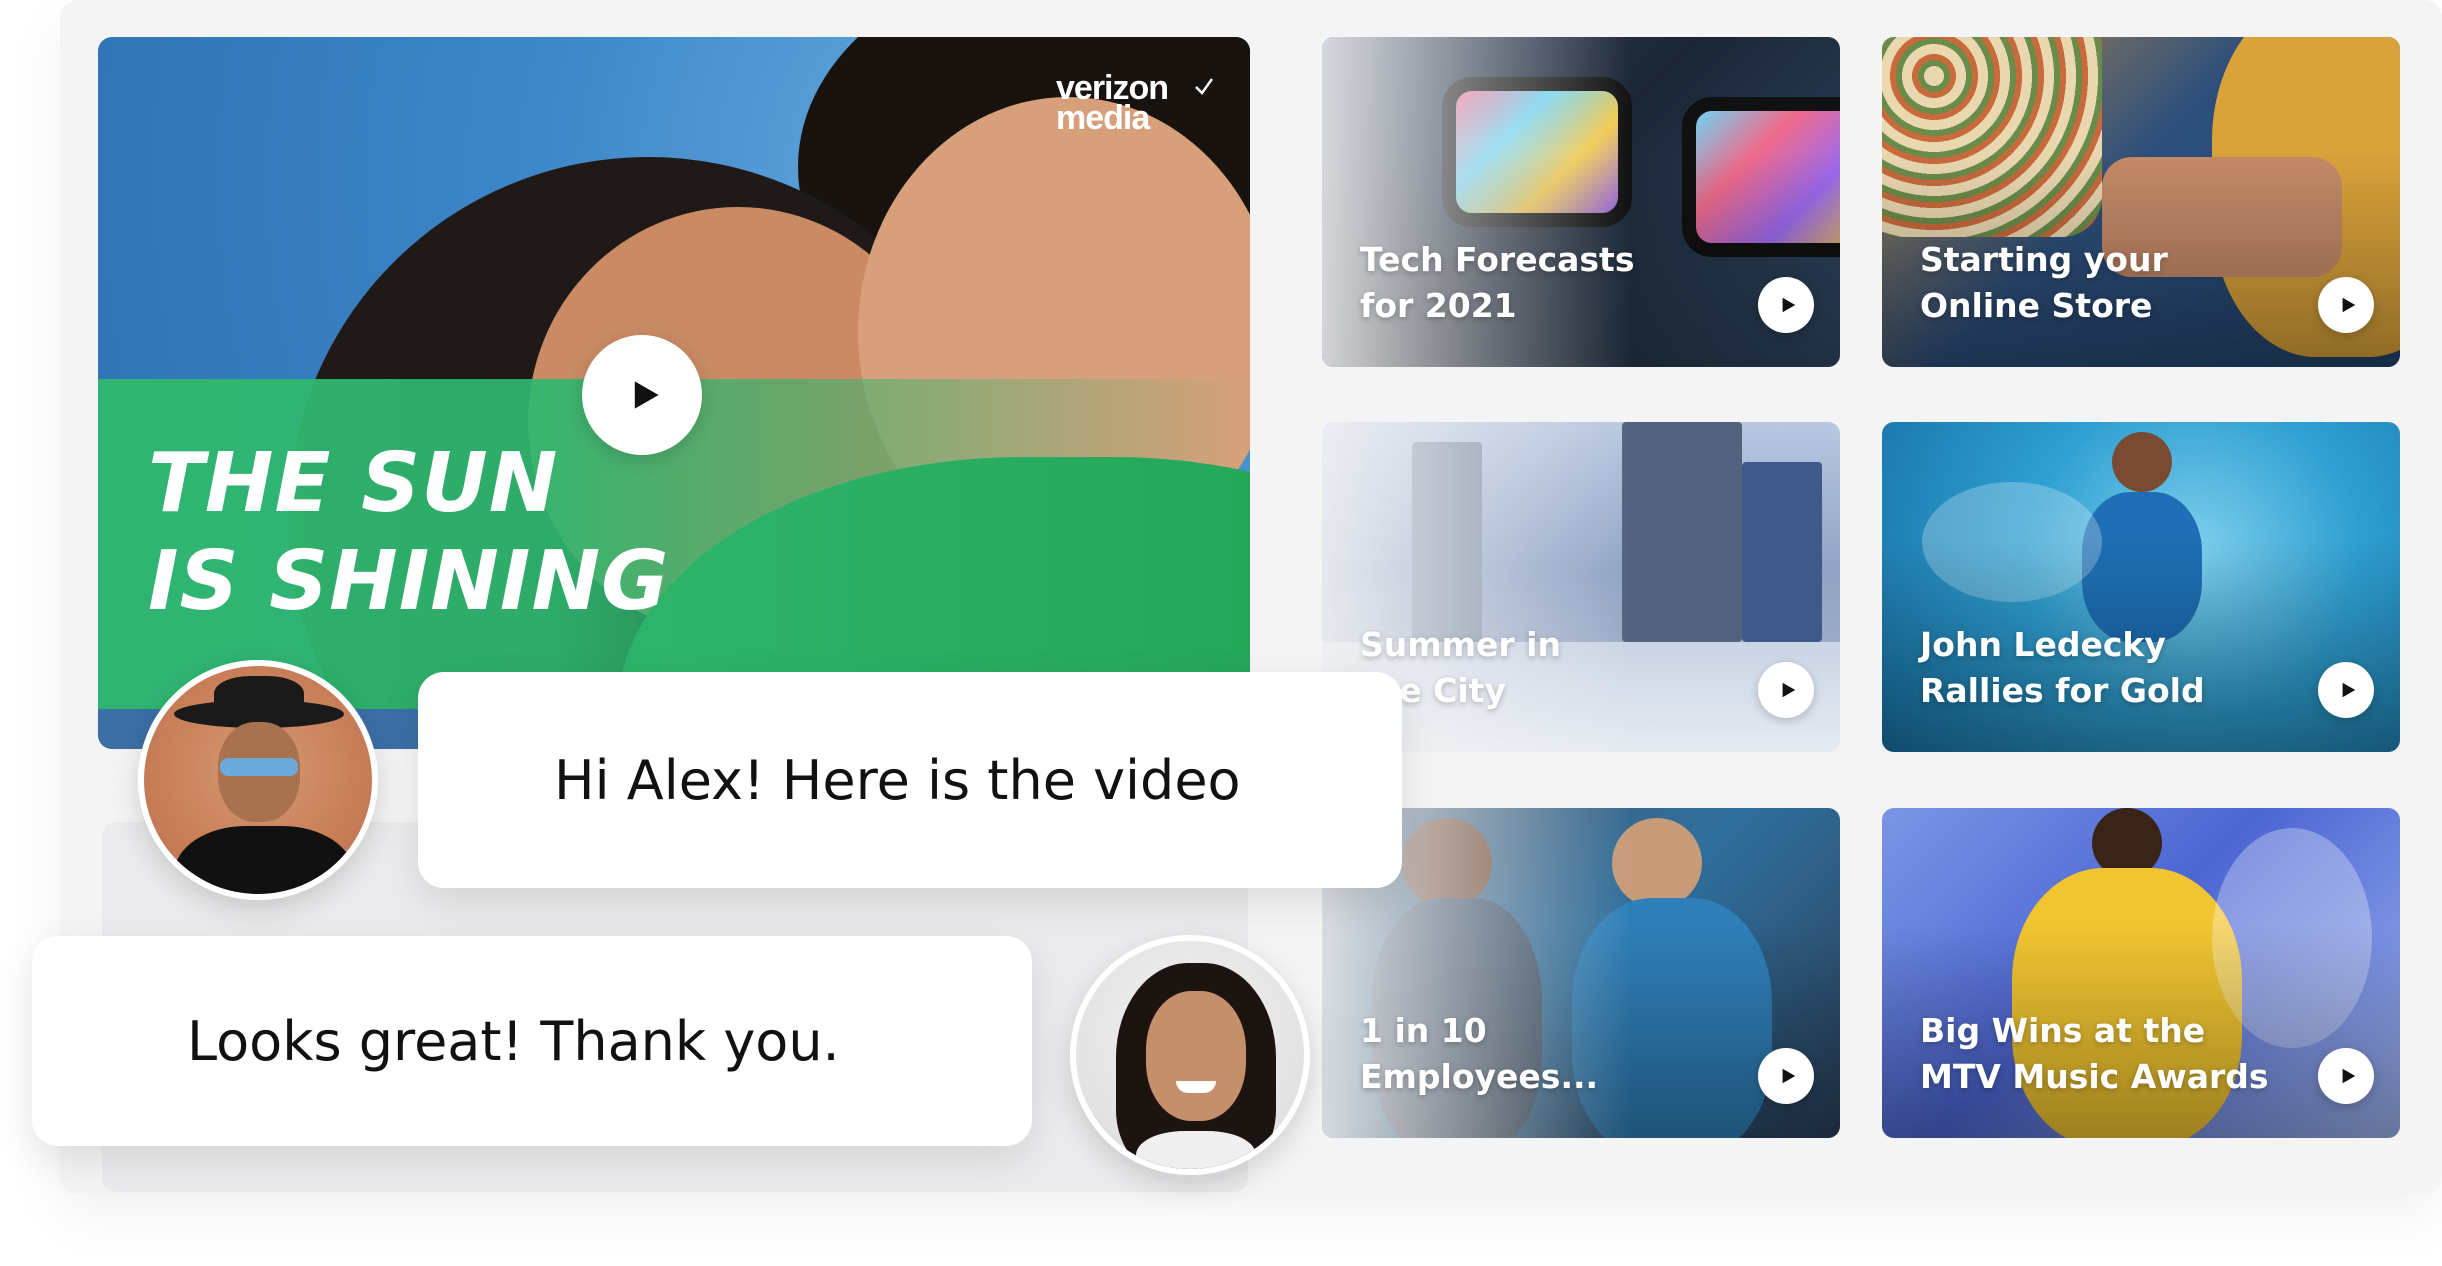 This screenshot has width=2442, height=1266. What do you see at coordinates (1497, 259) in the screenshot?
I see `video-title-line: Tech Forecasts` at bounding box center [1497, 259].